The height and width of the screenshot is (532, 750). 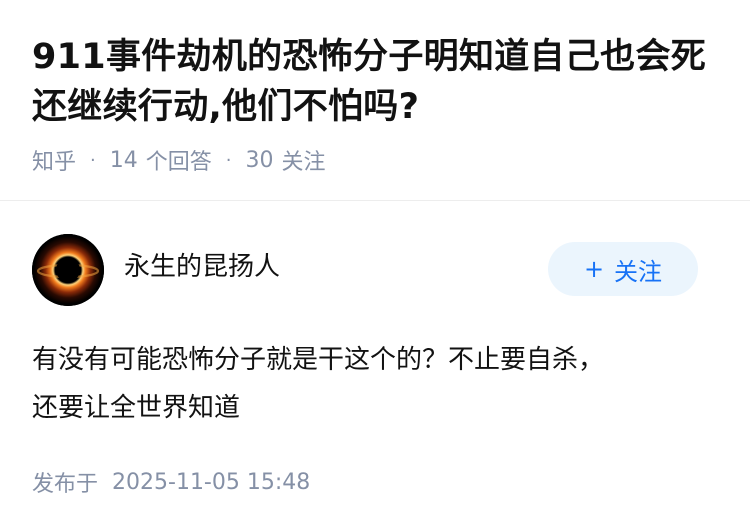 I want to click on publish-info: 发布于 2025-11-05 15:48, so click(x=171, y=482).